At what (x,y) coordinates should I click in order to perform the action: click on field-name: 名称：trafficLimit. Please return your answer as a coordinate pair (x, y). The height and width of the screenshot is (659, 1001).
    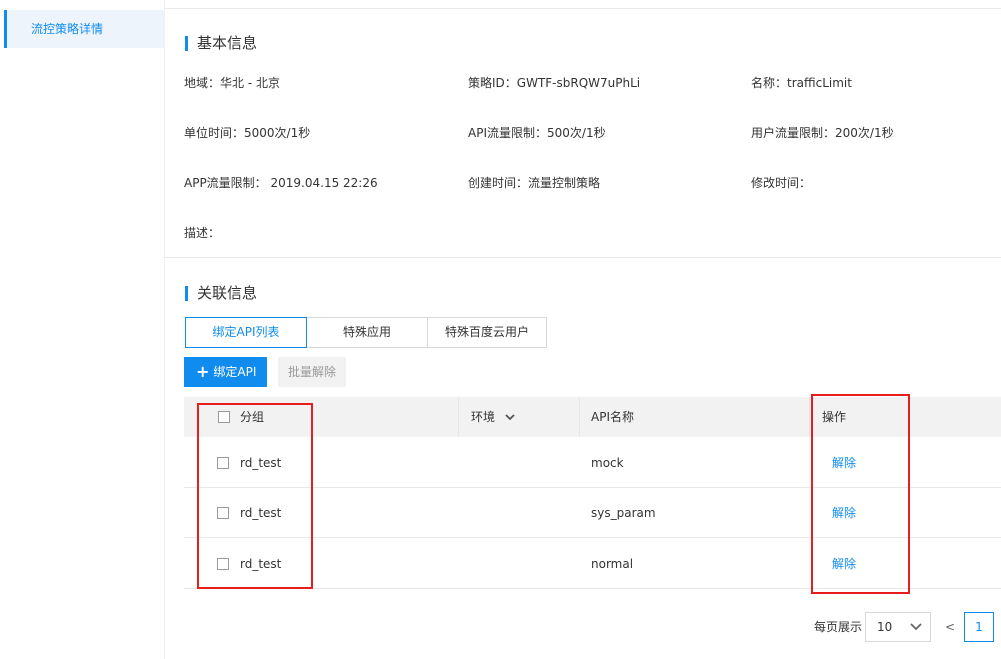
    Looking at the image, I should click on (801, 83).